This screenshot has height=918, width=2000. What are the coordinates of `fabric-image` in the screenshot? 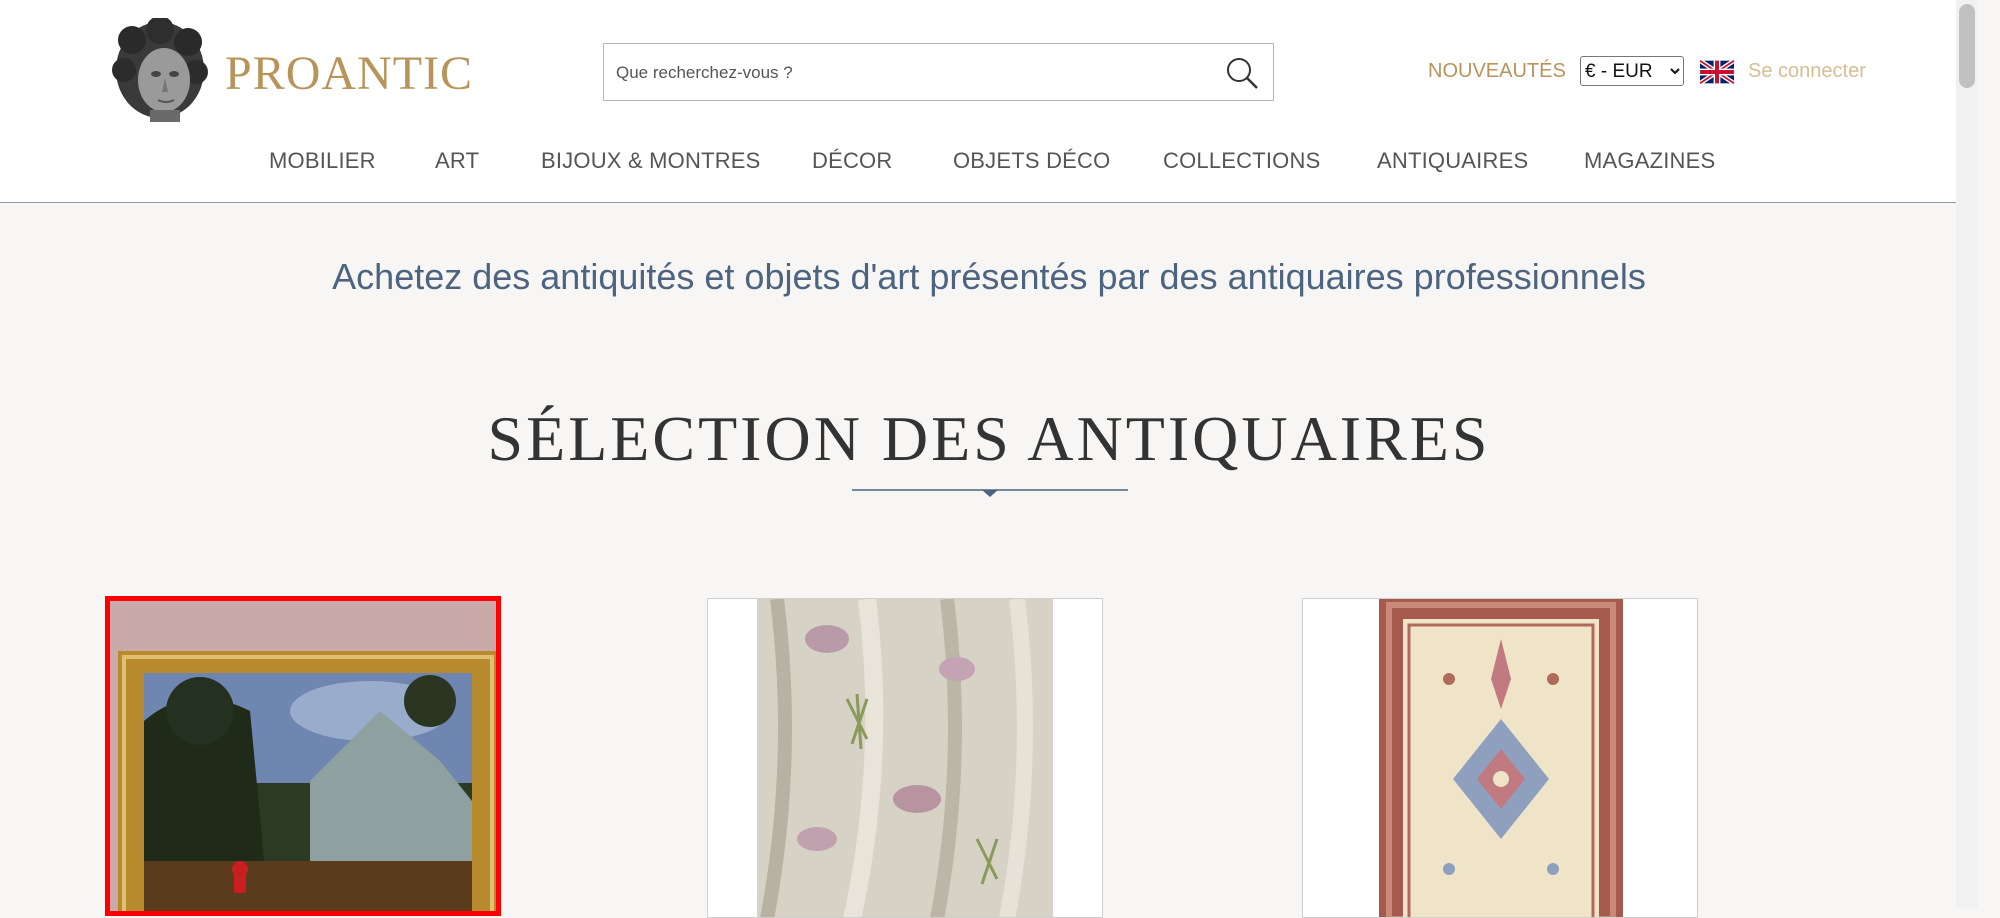 It's located at (905, 758).